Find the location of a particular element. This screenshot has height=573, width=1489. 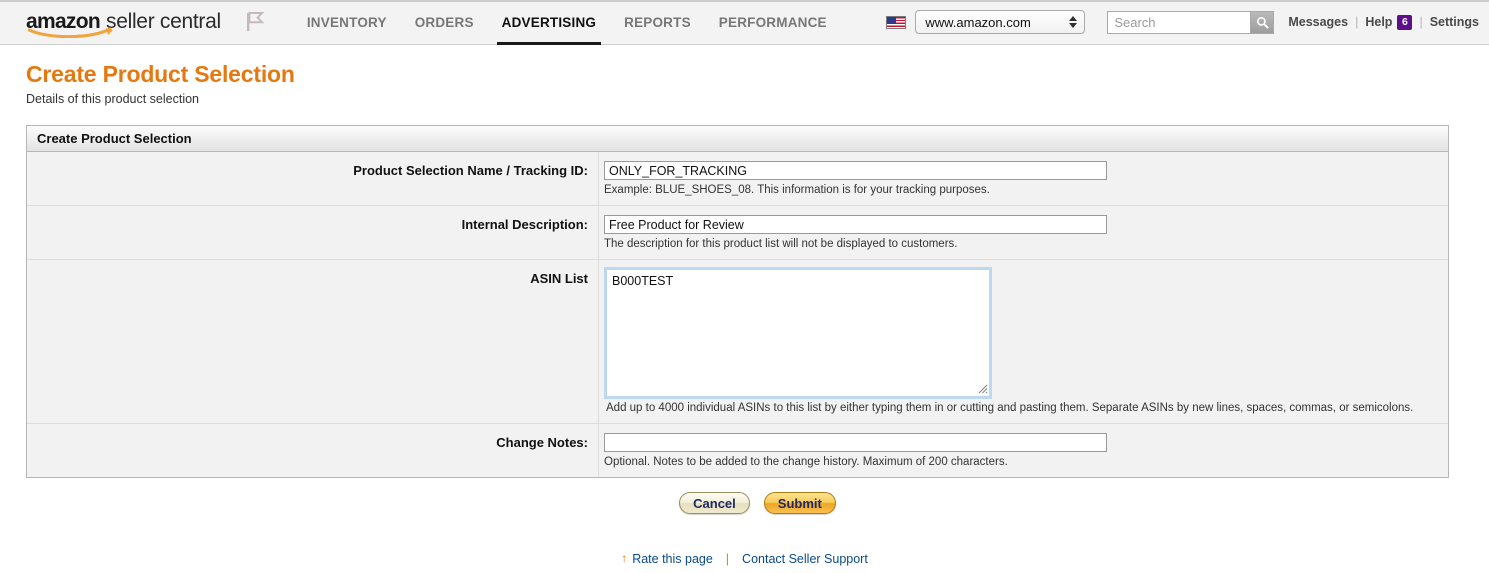

search-box is located at coordinates (1191, 22).